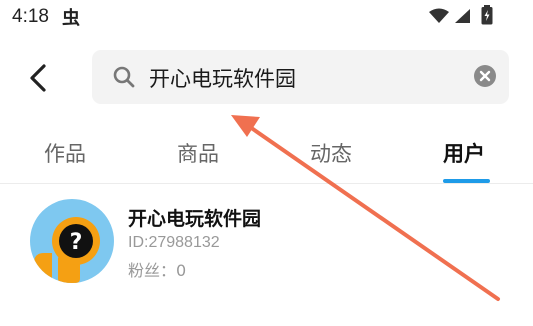  Describe the element at coordinates (174, 242) in the screenshot. I see `user-id: ID:27988132` at that location.